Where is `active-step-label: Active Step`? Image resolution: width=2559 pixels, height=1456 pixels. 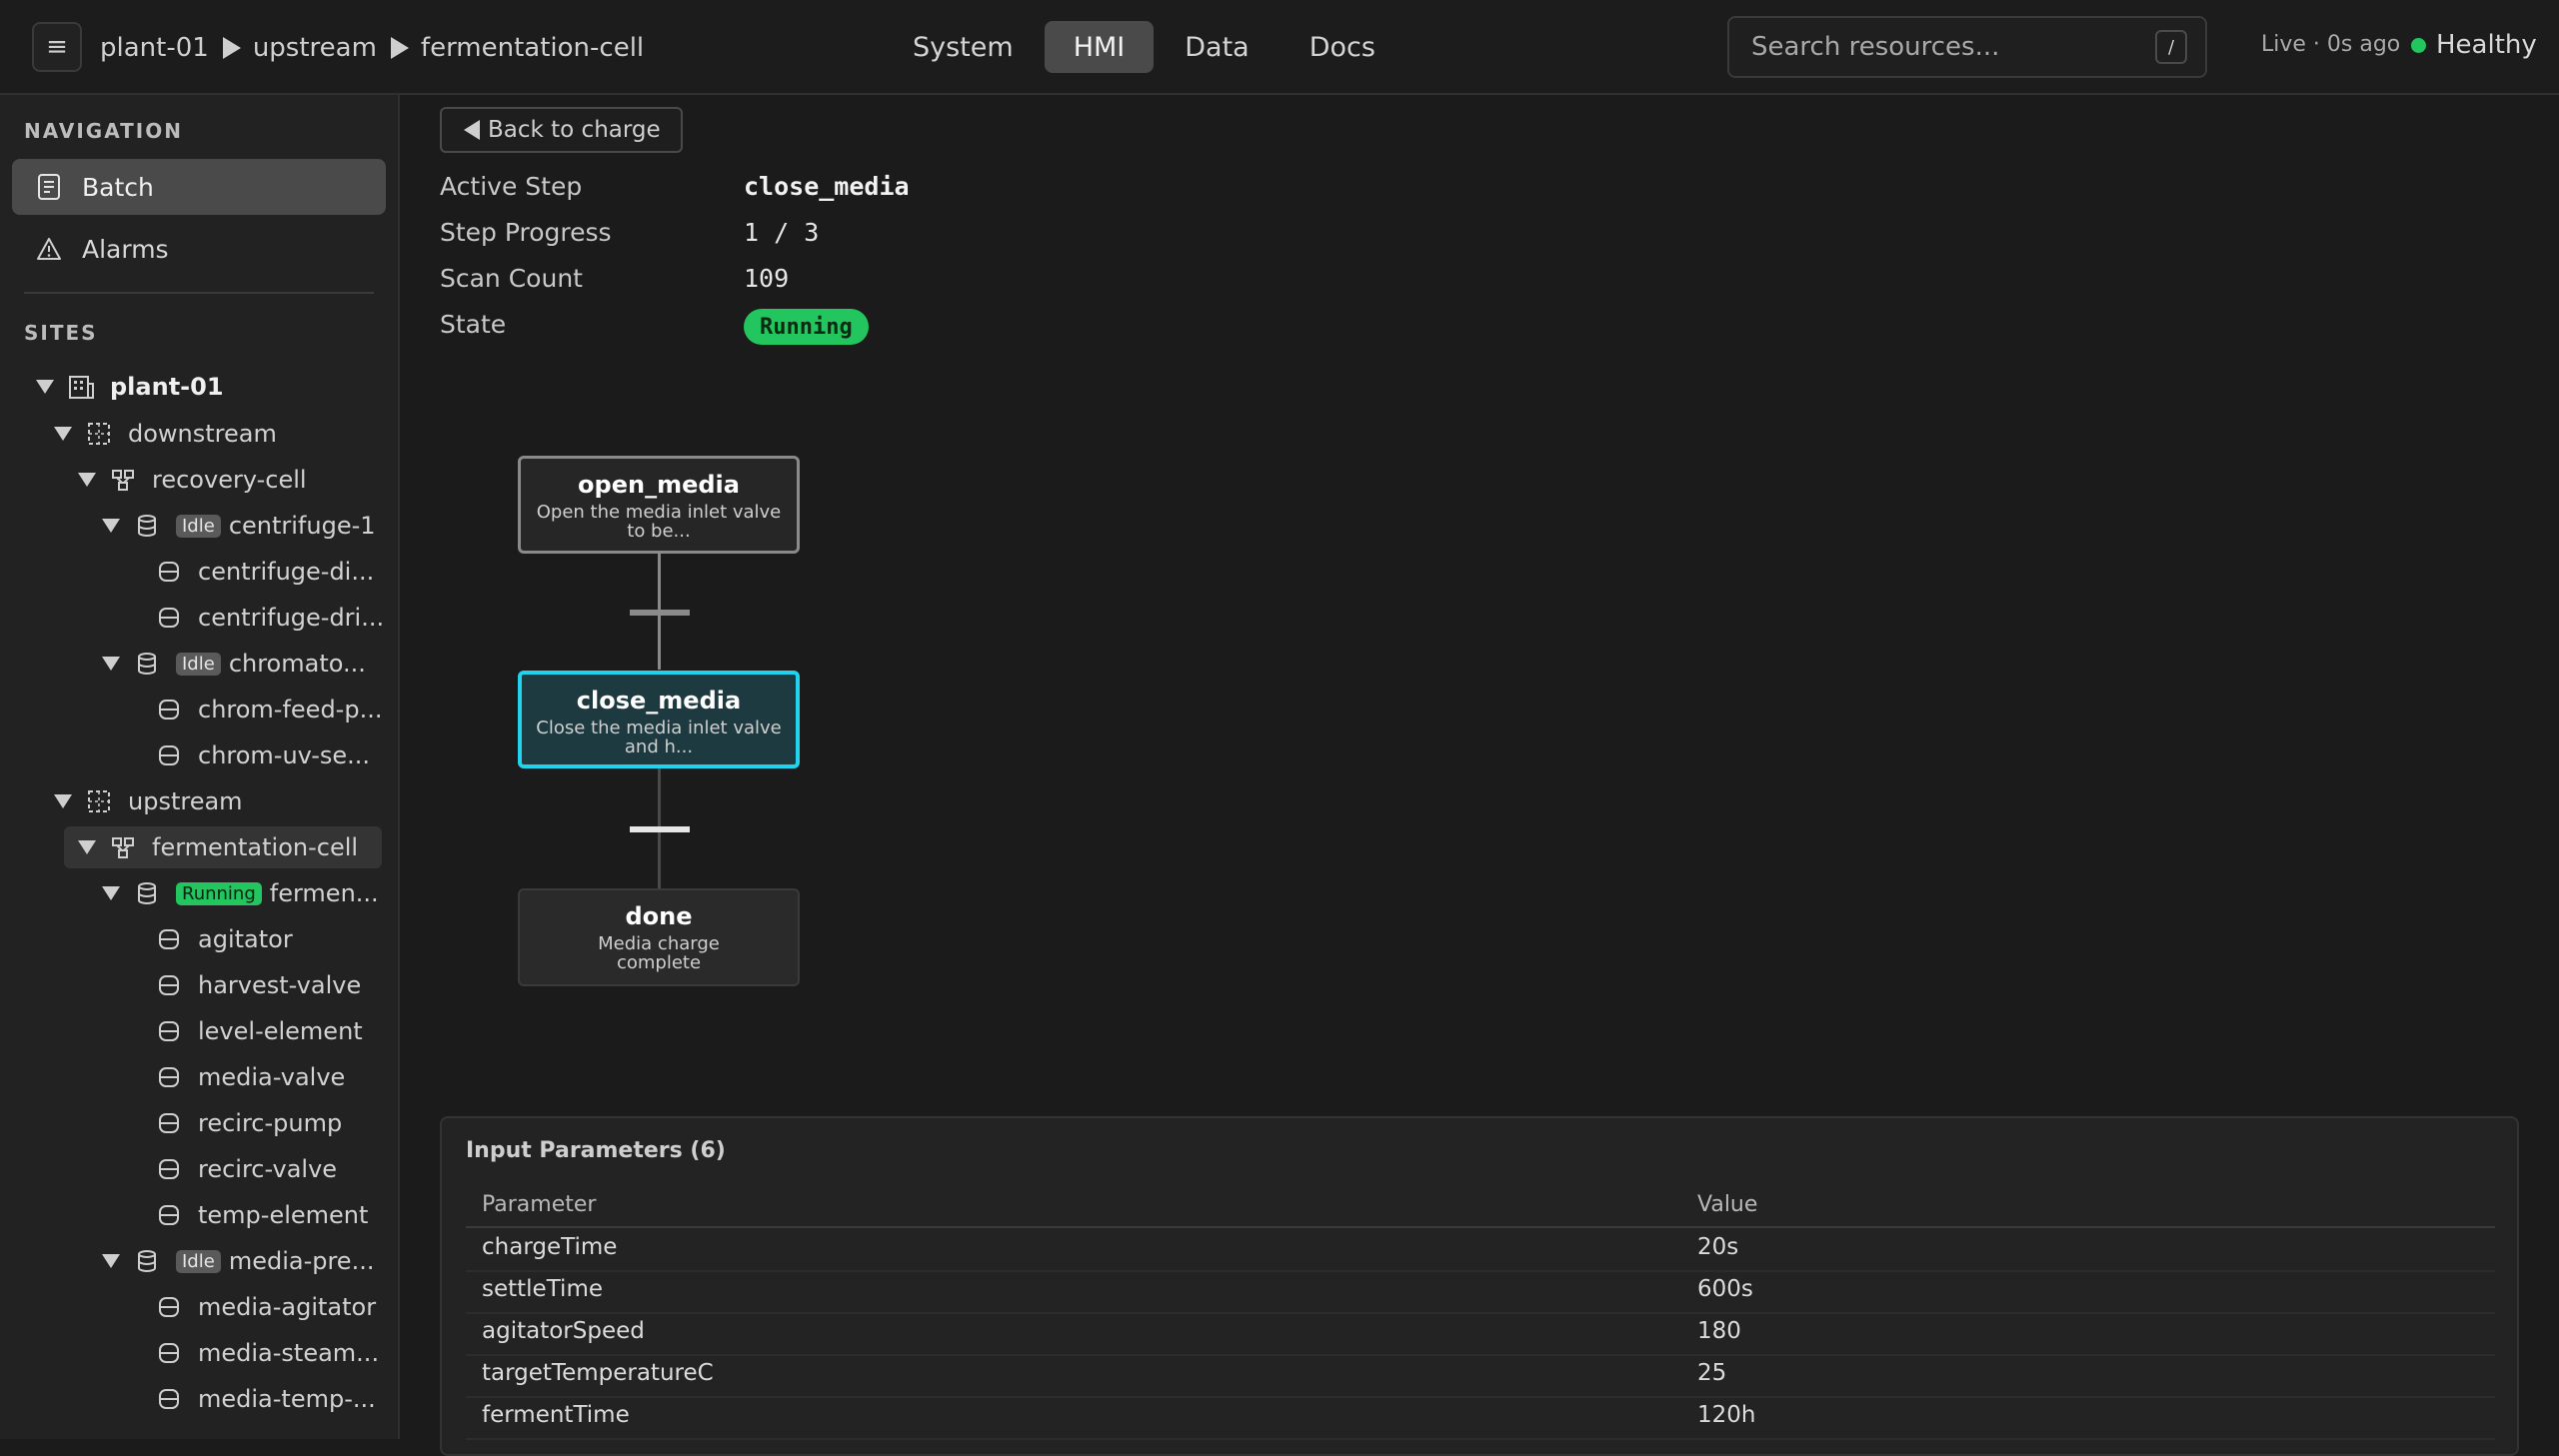 active-step-label: Active Step is located at coordinates (511, 187).